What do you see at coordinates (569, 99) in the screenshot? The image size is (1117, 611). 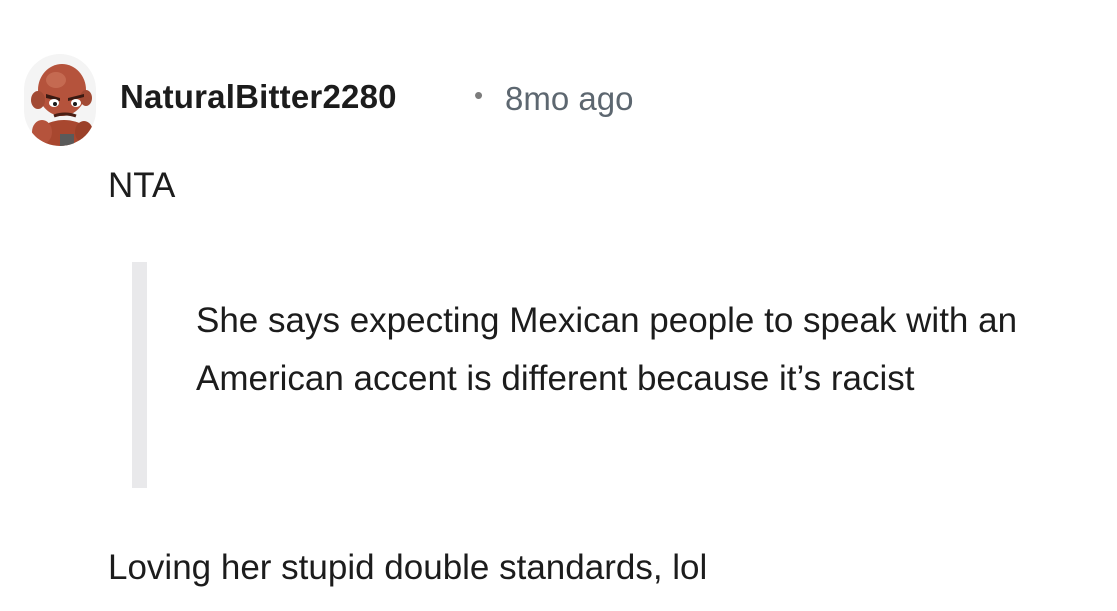 I see `timestamp-link: 8mo ago` at bounding box center [569, 99].